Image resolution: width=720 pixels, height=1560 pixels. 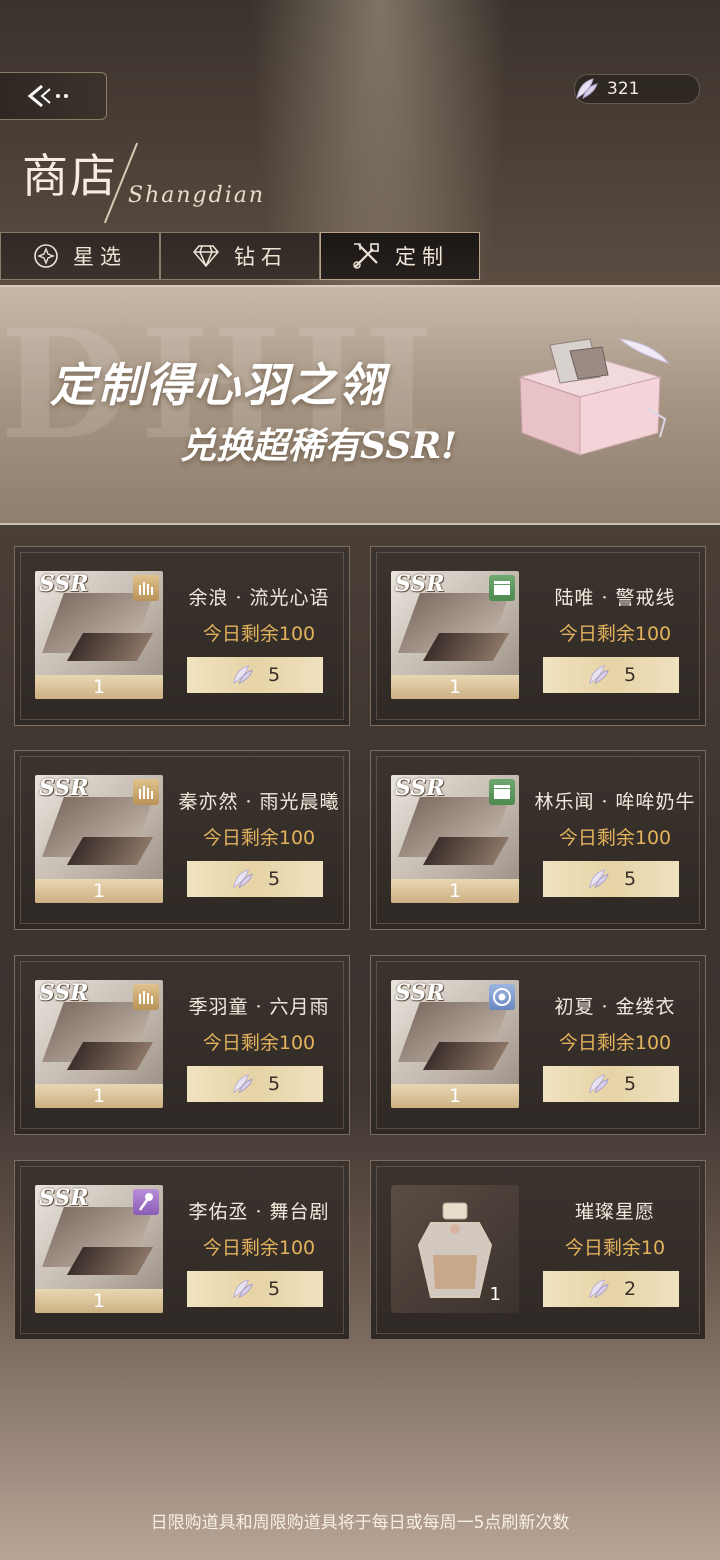 What do you see at coordinates (538, 1045) in the screenshot?
I see `shop-item-card: SSR 1 初夏 · 金缕衣 今日剩余100 5` at bounding box center [538, 1045].